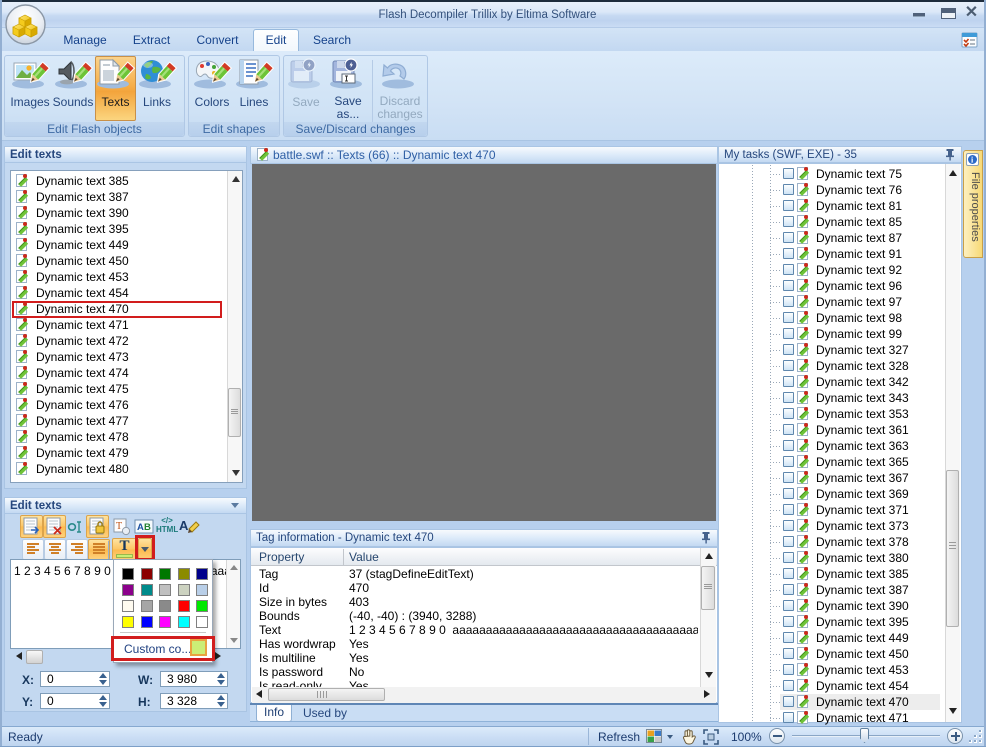 This screenshot has height=747, width=986. Describe the element at coordinates (147, 527) in the screenshot. I see `svg-text: B` at that location.